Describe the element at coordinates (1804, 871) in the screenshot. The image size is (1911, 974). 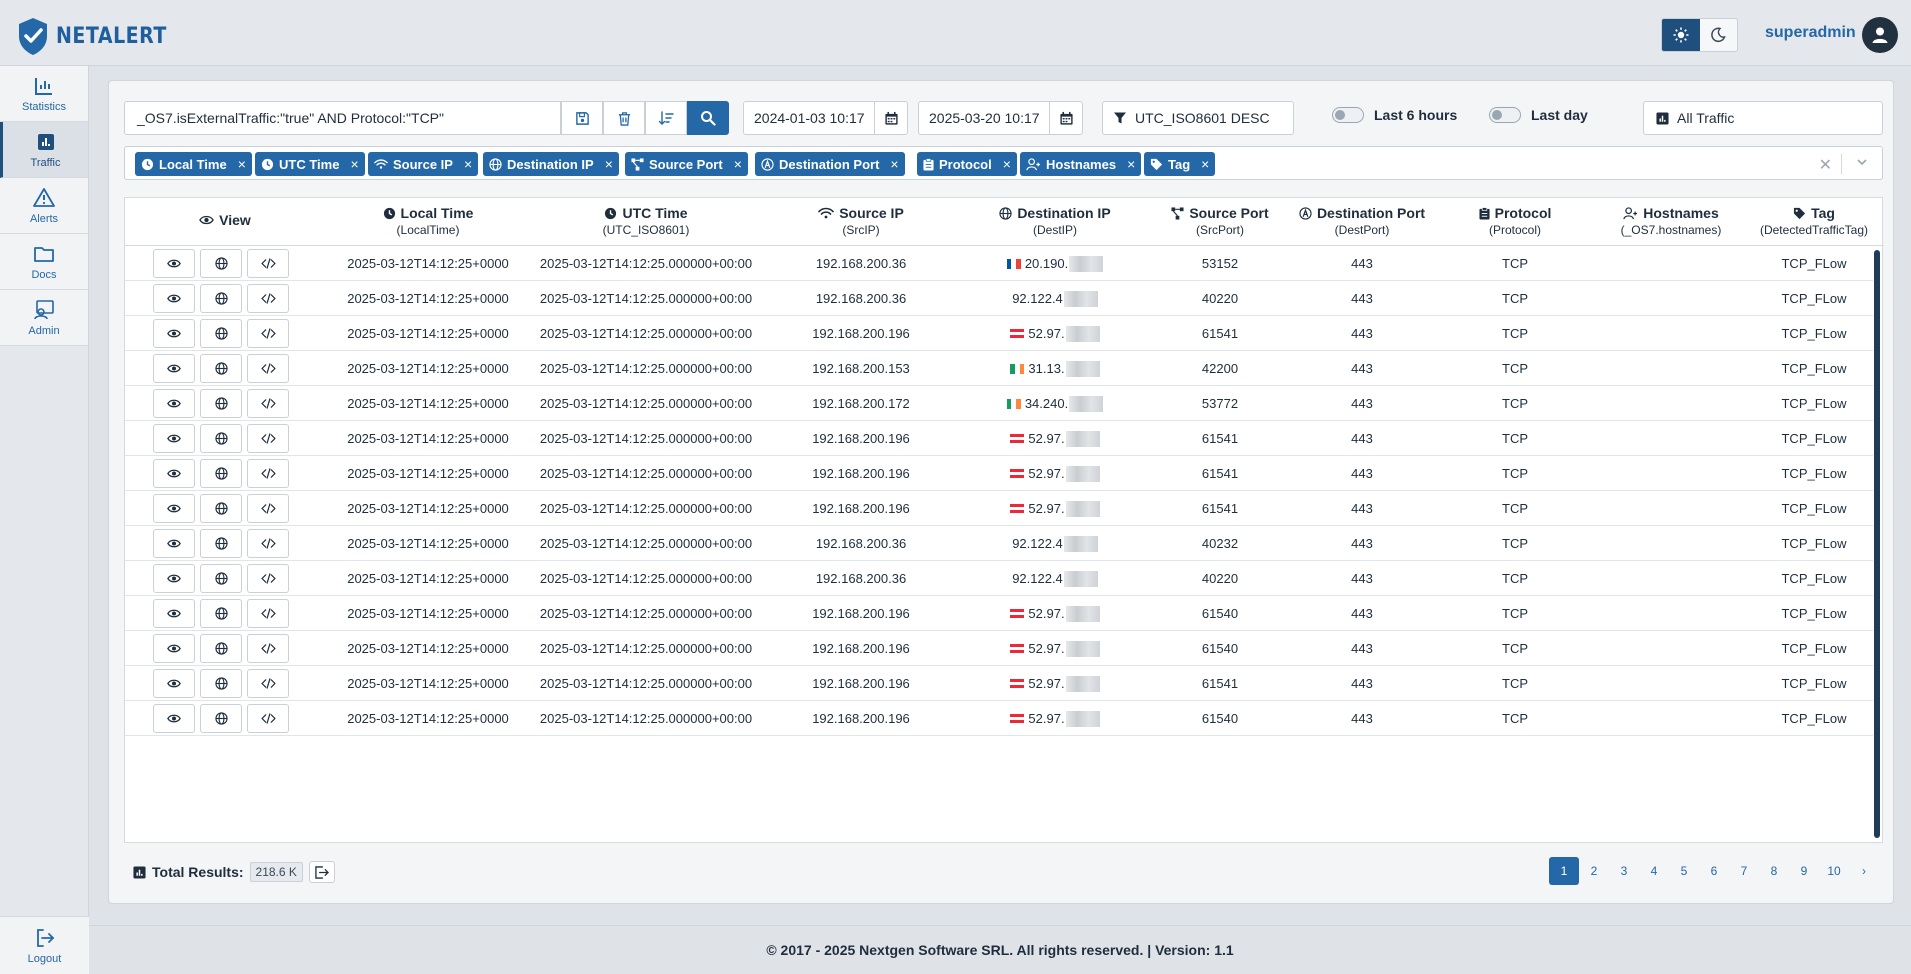
I see `page-9-button: 9` at that location.